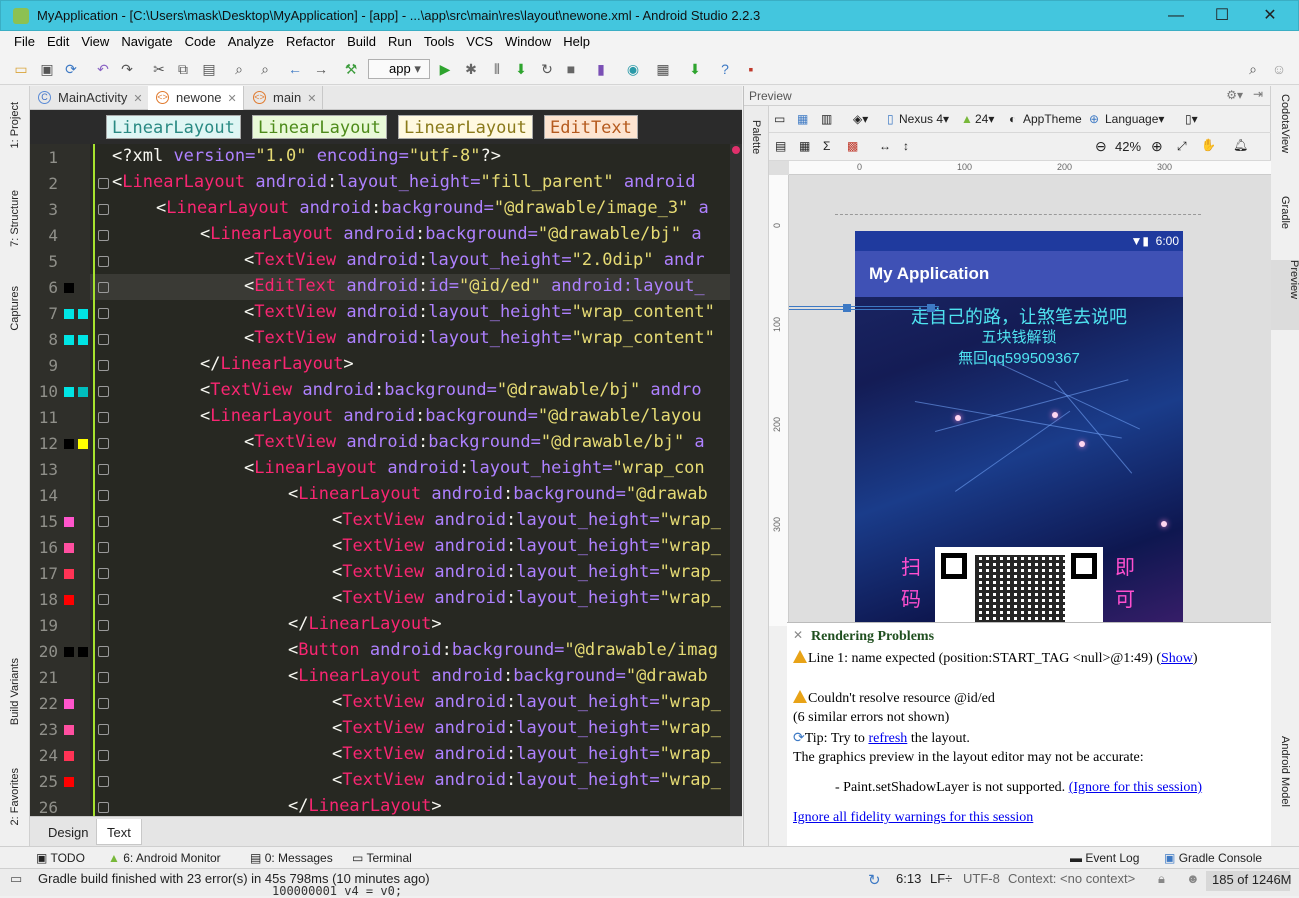 The image size is (1299, 898). I want to click on android-device-monitor-icon: ▪, so click(751, 69).